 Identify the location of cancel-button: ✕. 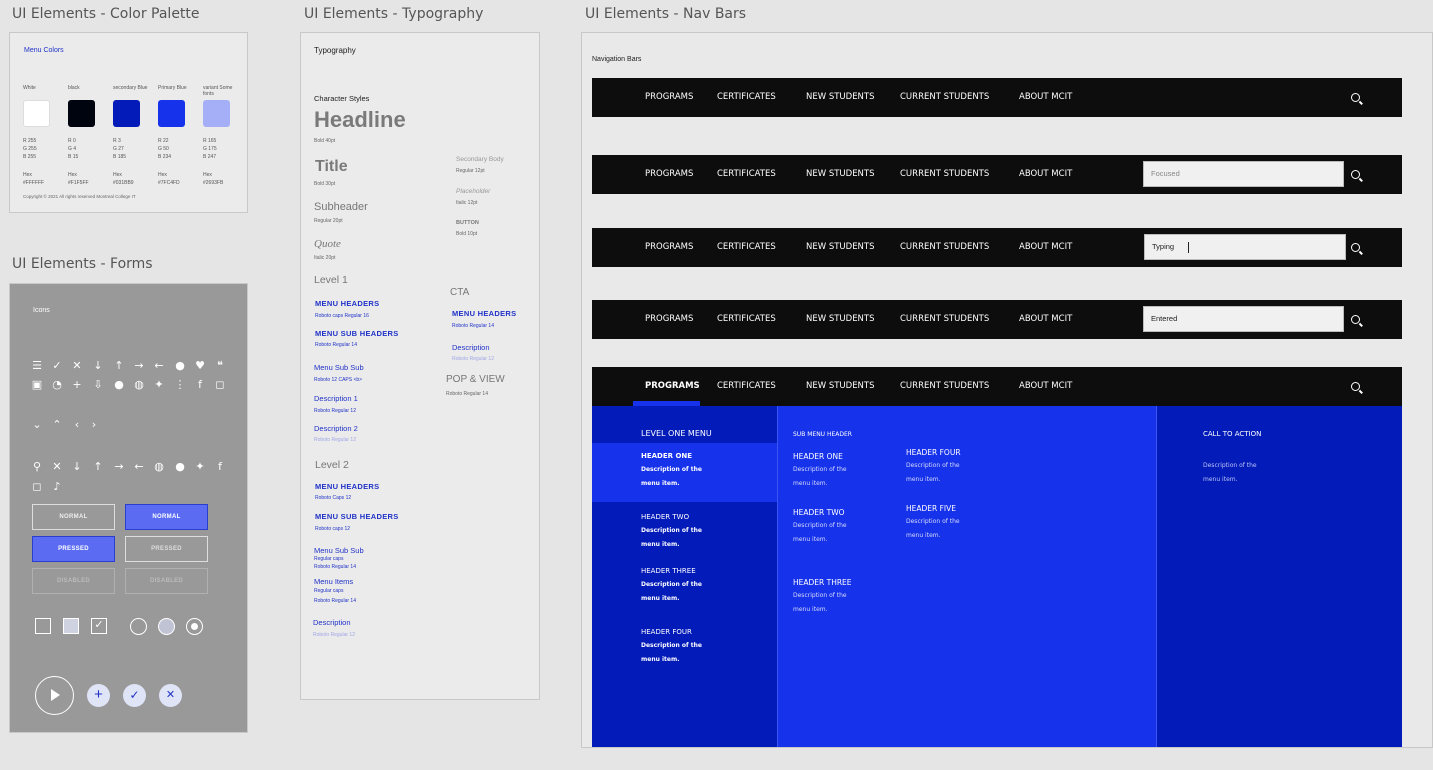
(170, 695).